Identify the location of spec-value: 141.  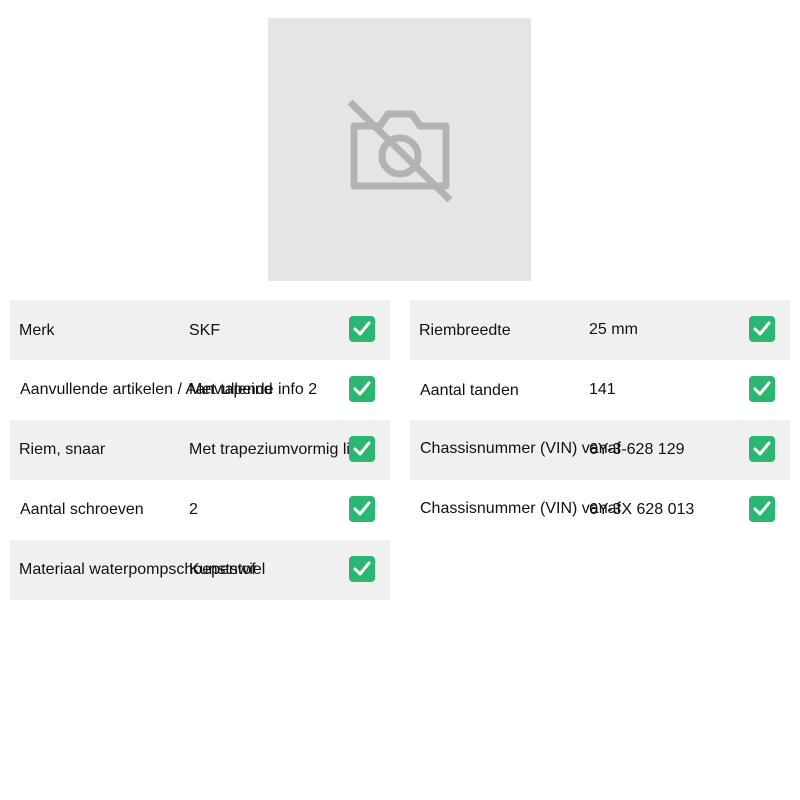
(602, 389).